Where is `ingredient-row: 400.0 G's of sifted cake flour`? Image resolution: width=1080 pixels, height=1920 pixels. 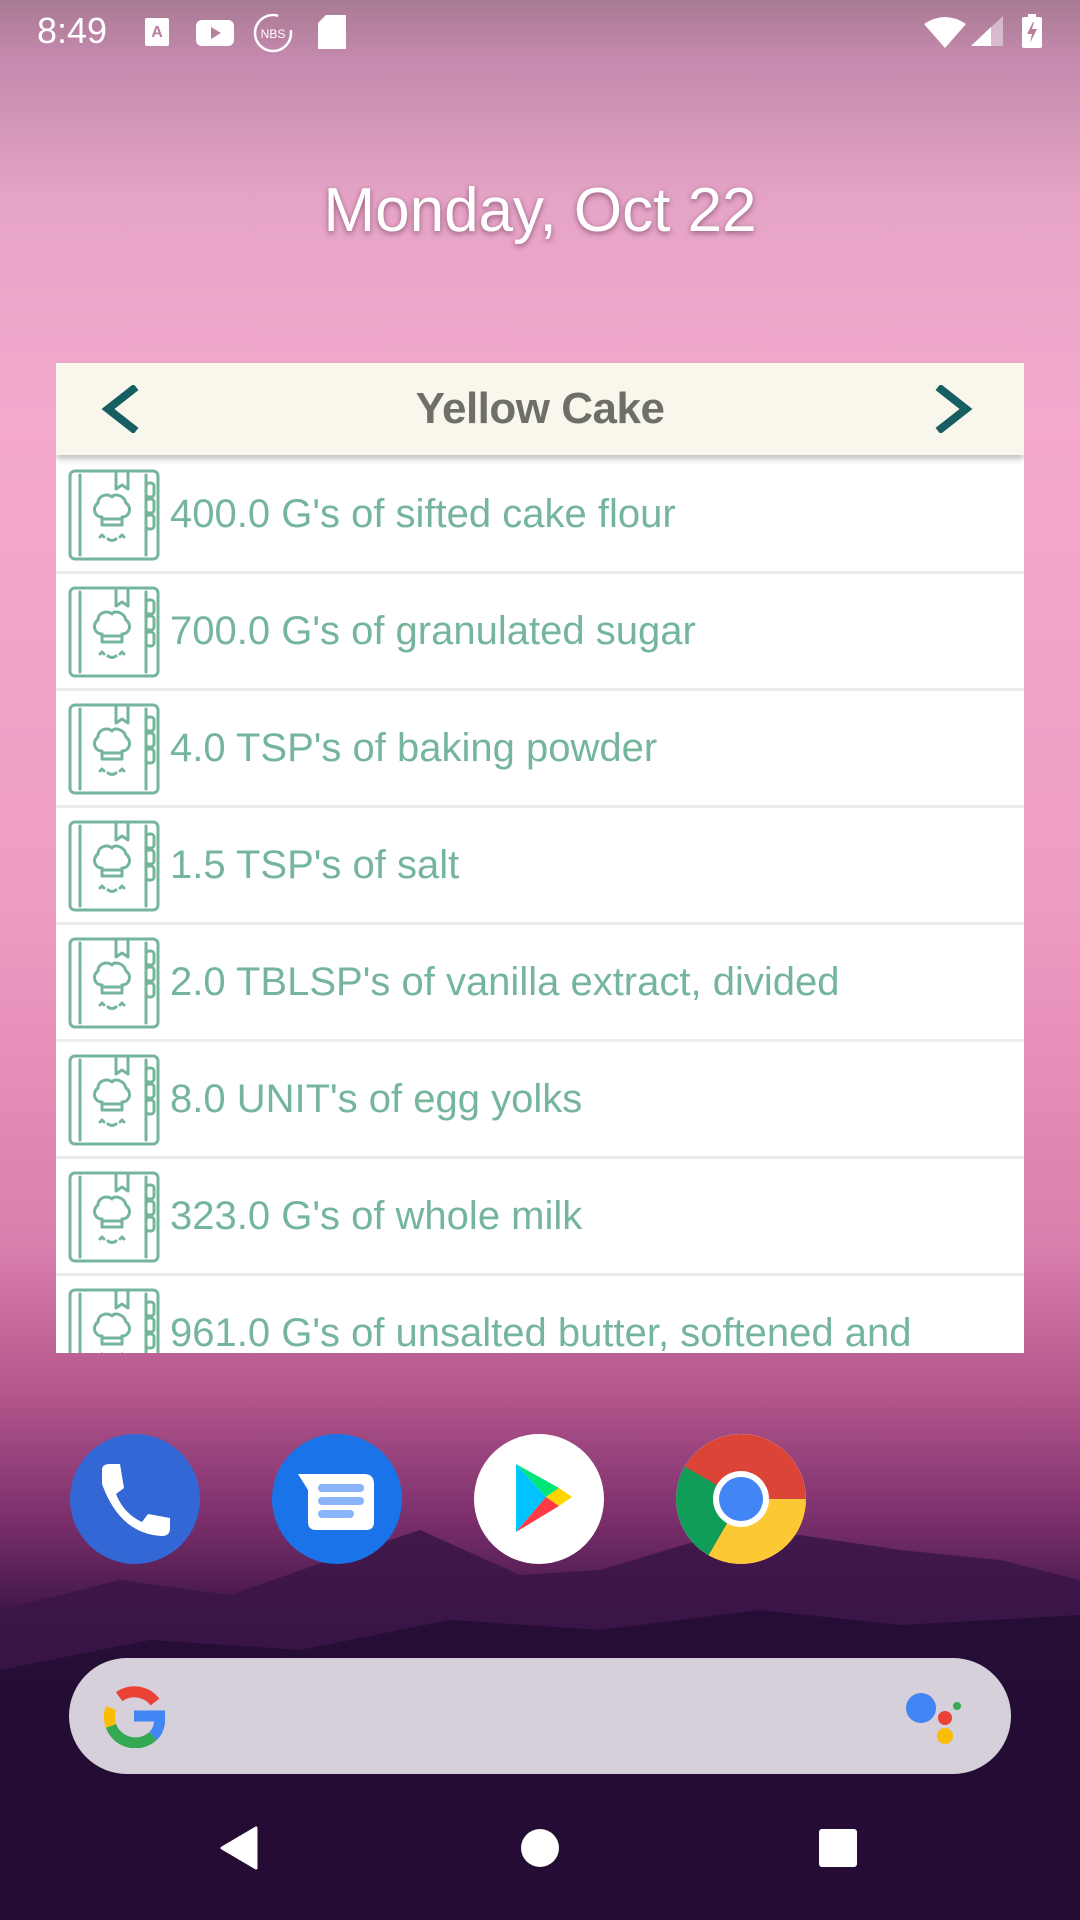
ingredient-row: 400.0 G's of sifted cake flour is located at coordinates (540, 515).